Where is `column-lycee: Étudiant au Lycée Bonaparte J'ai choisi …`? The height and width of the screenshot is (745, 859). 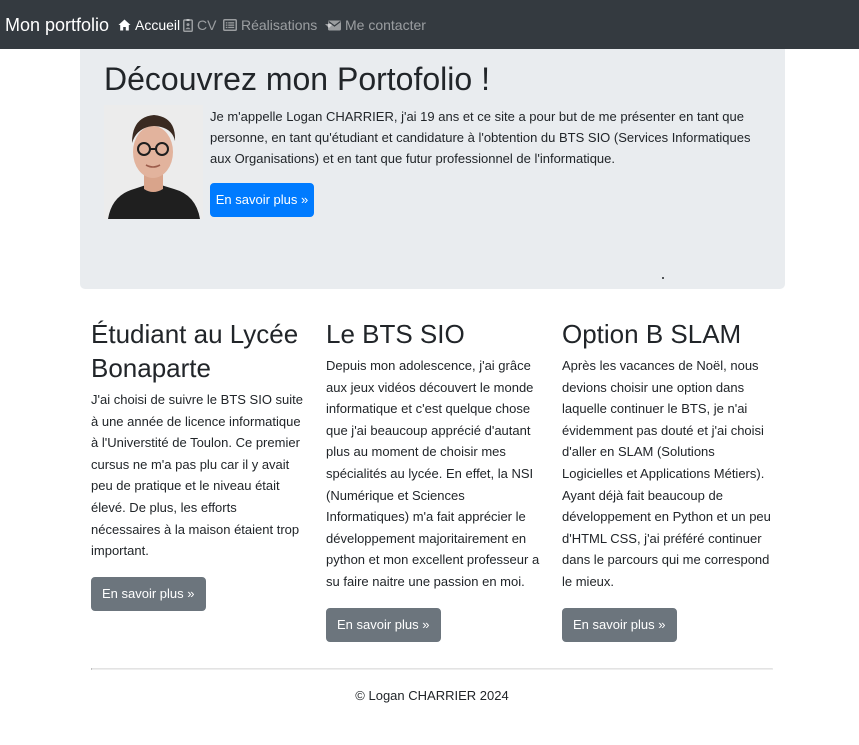
column-lycee: Étudiant au Lycée Bonaparte J'ai choisi … is located at coordinates (198, 464).